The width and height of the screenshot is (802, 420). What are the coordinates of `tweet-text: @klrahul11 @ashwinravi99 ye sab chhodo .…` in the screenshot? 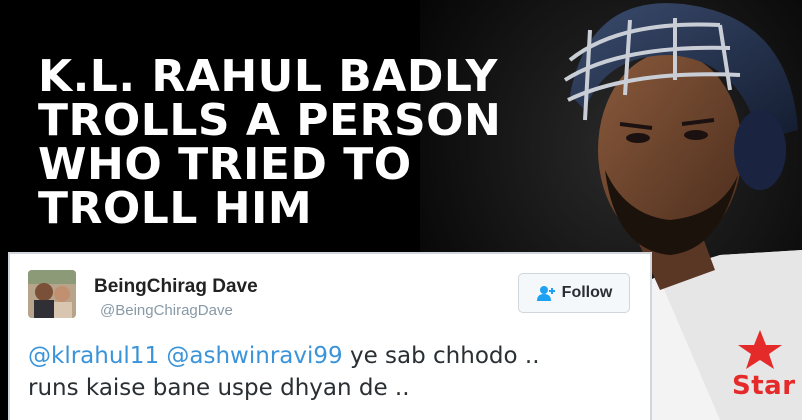 It's located at (338, 372).